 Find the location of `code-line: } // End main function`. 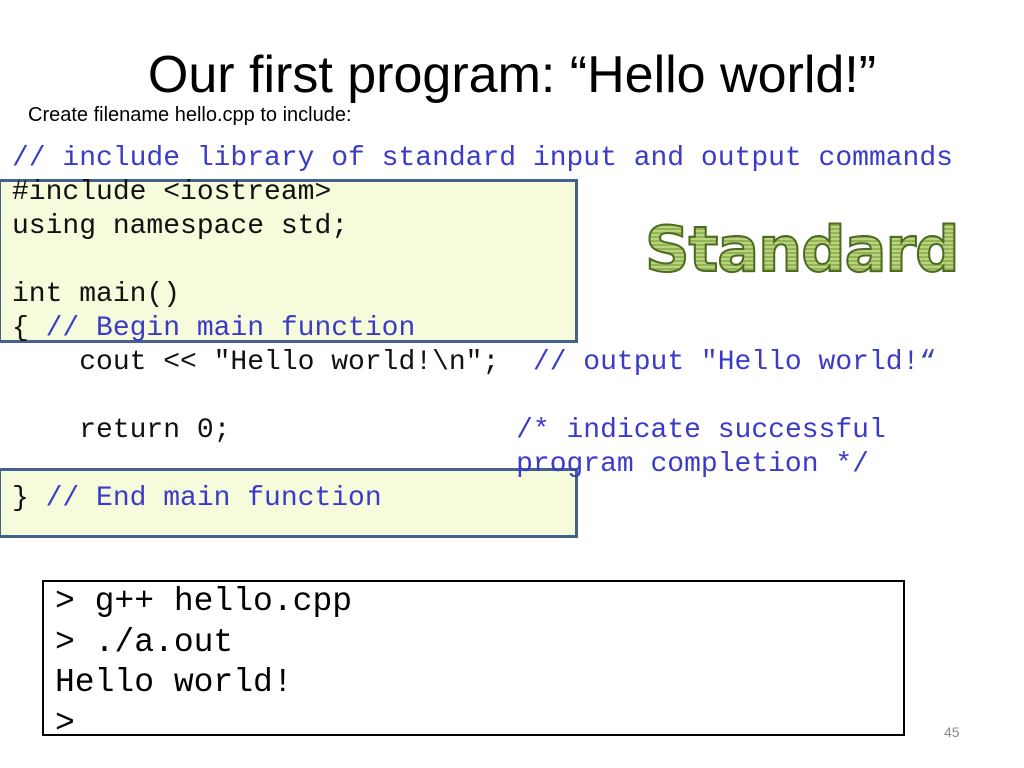

code-line: } // End main function is located at coordinates (482, 499).